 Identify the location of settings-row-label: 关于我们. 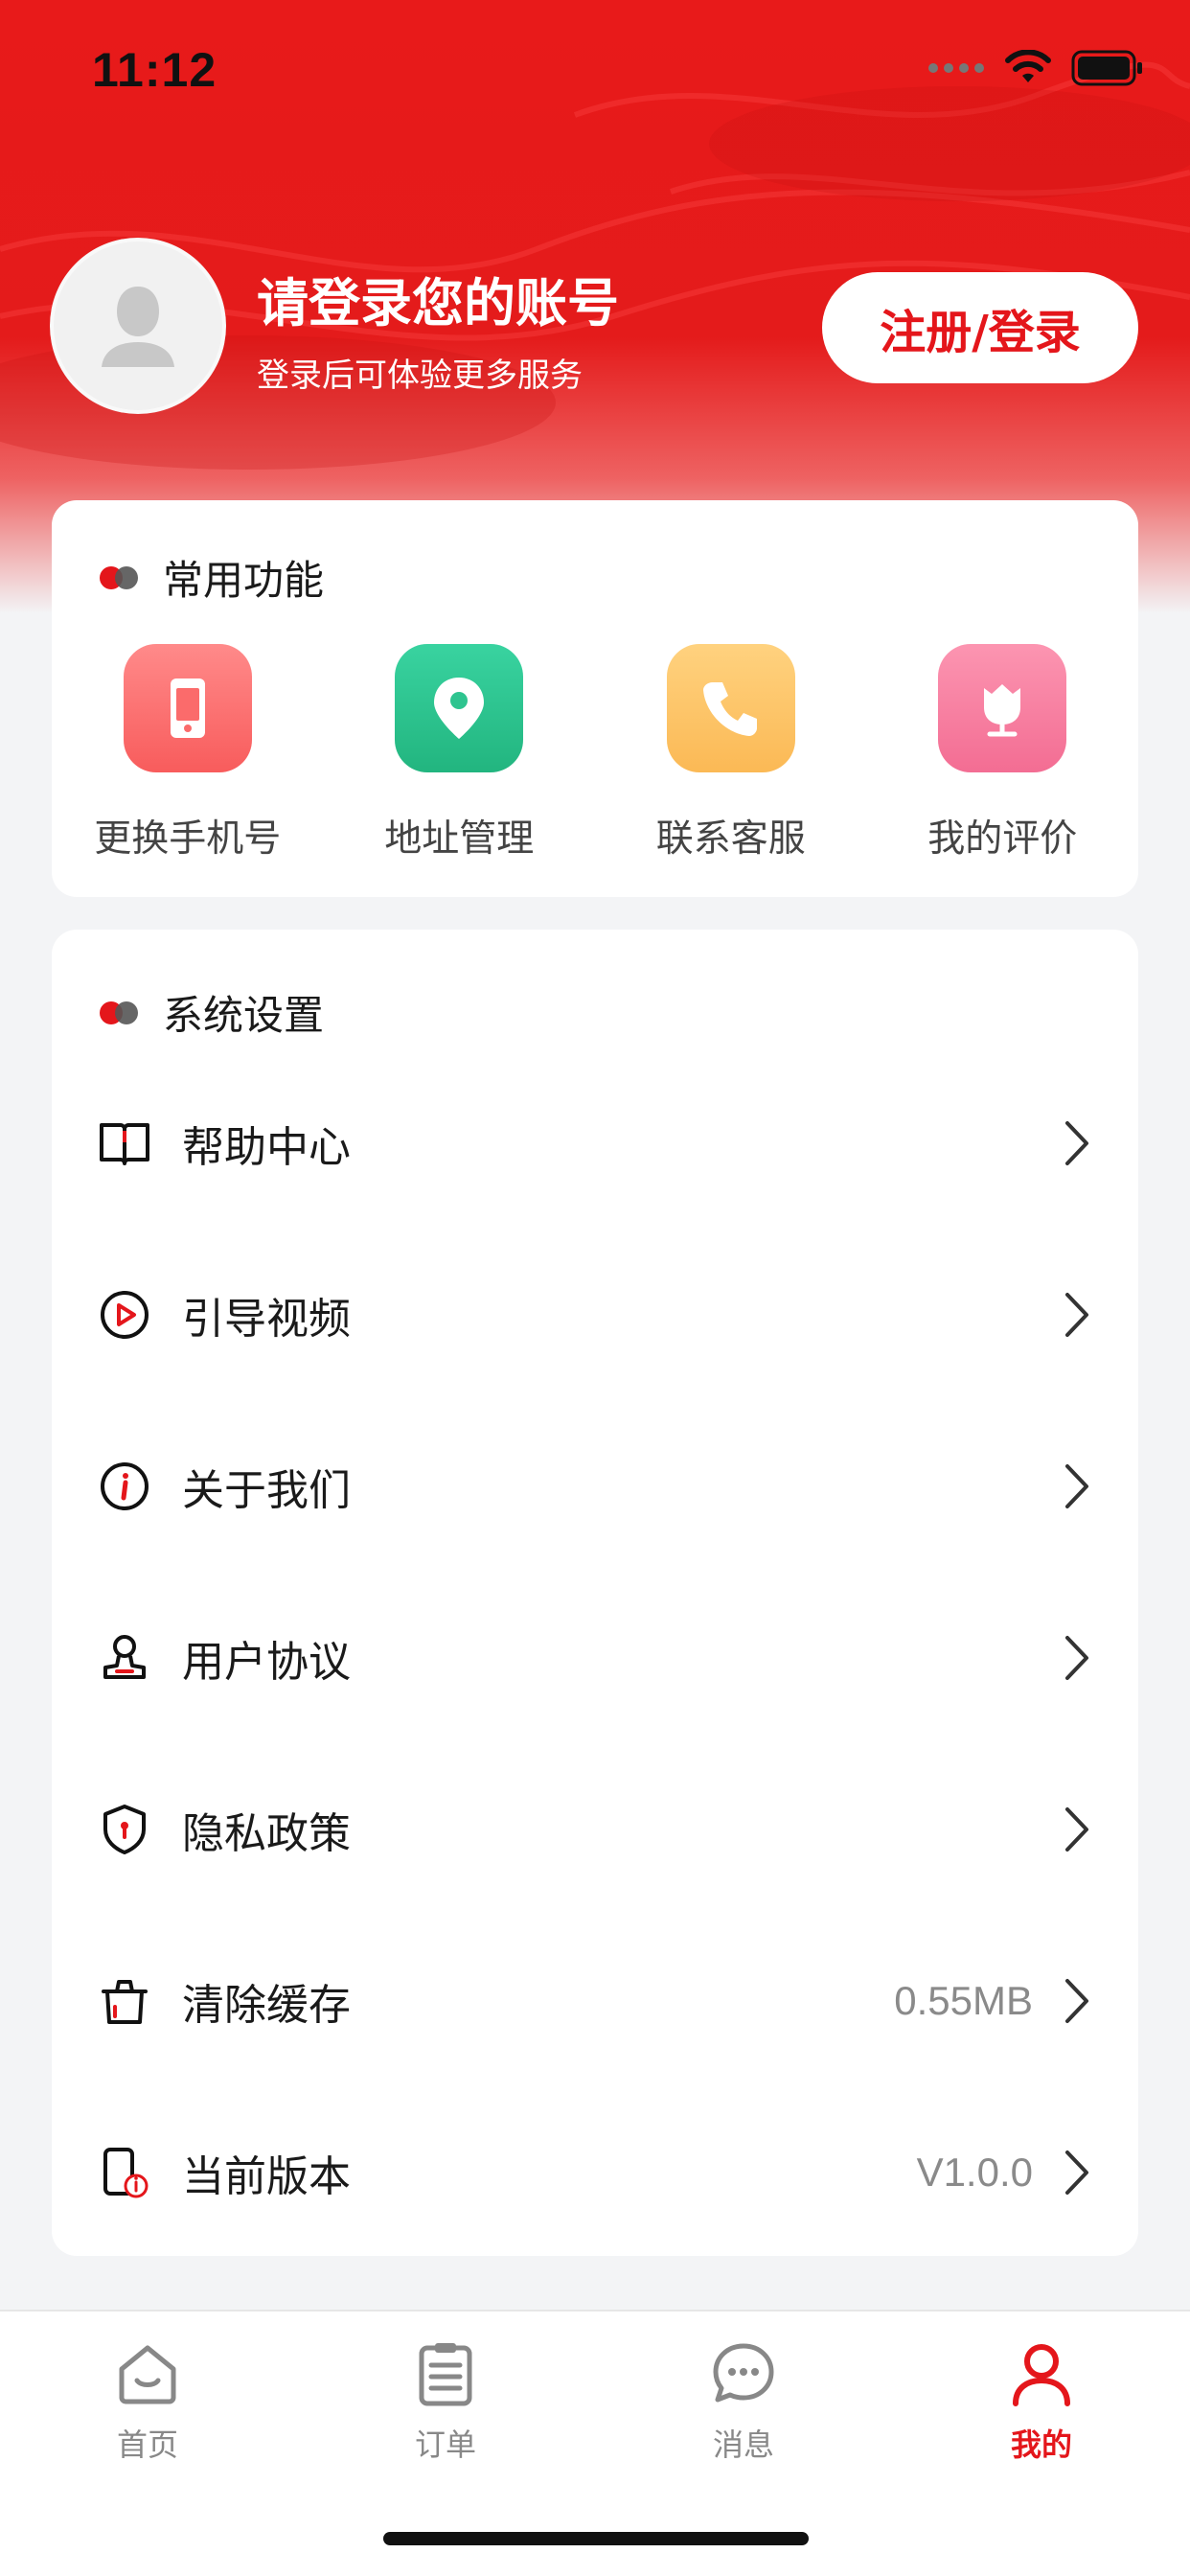
(266, 1490).